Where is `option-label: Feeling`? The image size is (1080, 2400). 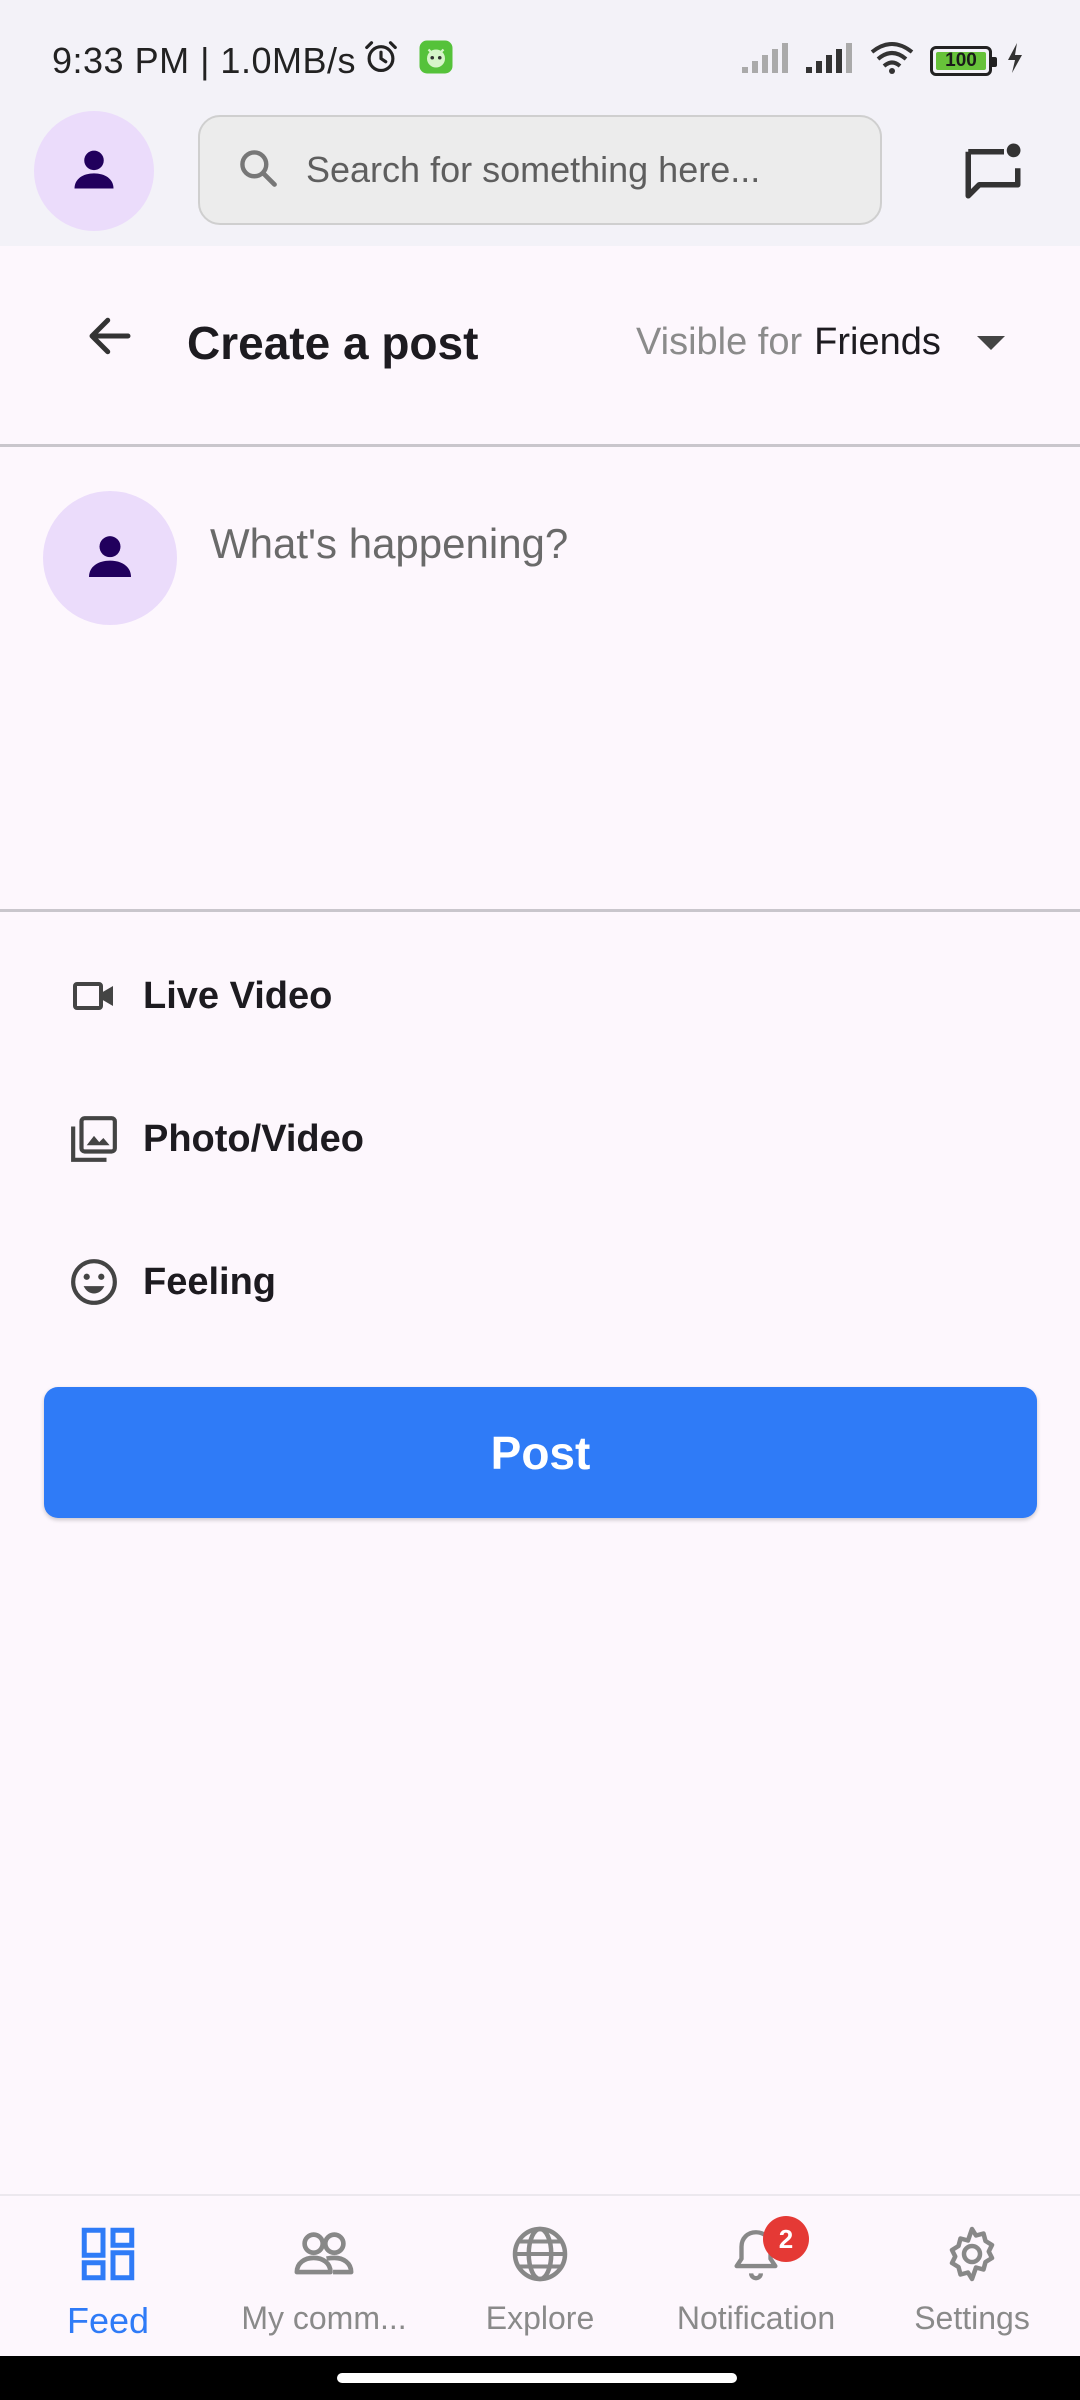 option-label: Feeling is located at coordinates (210, 1281).